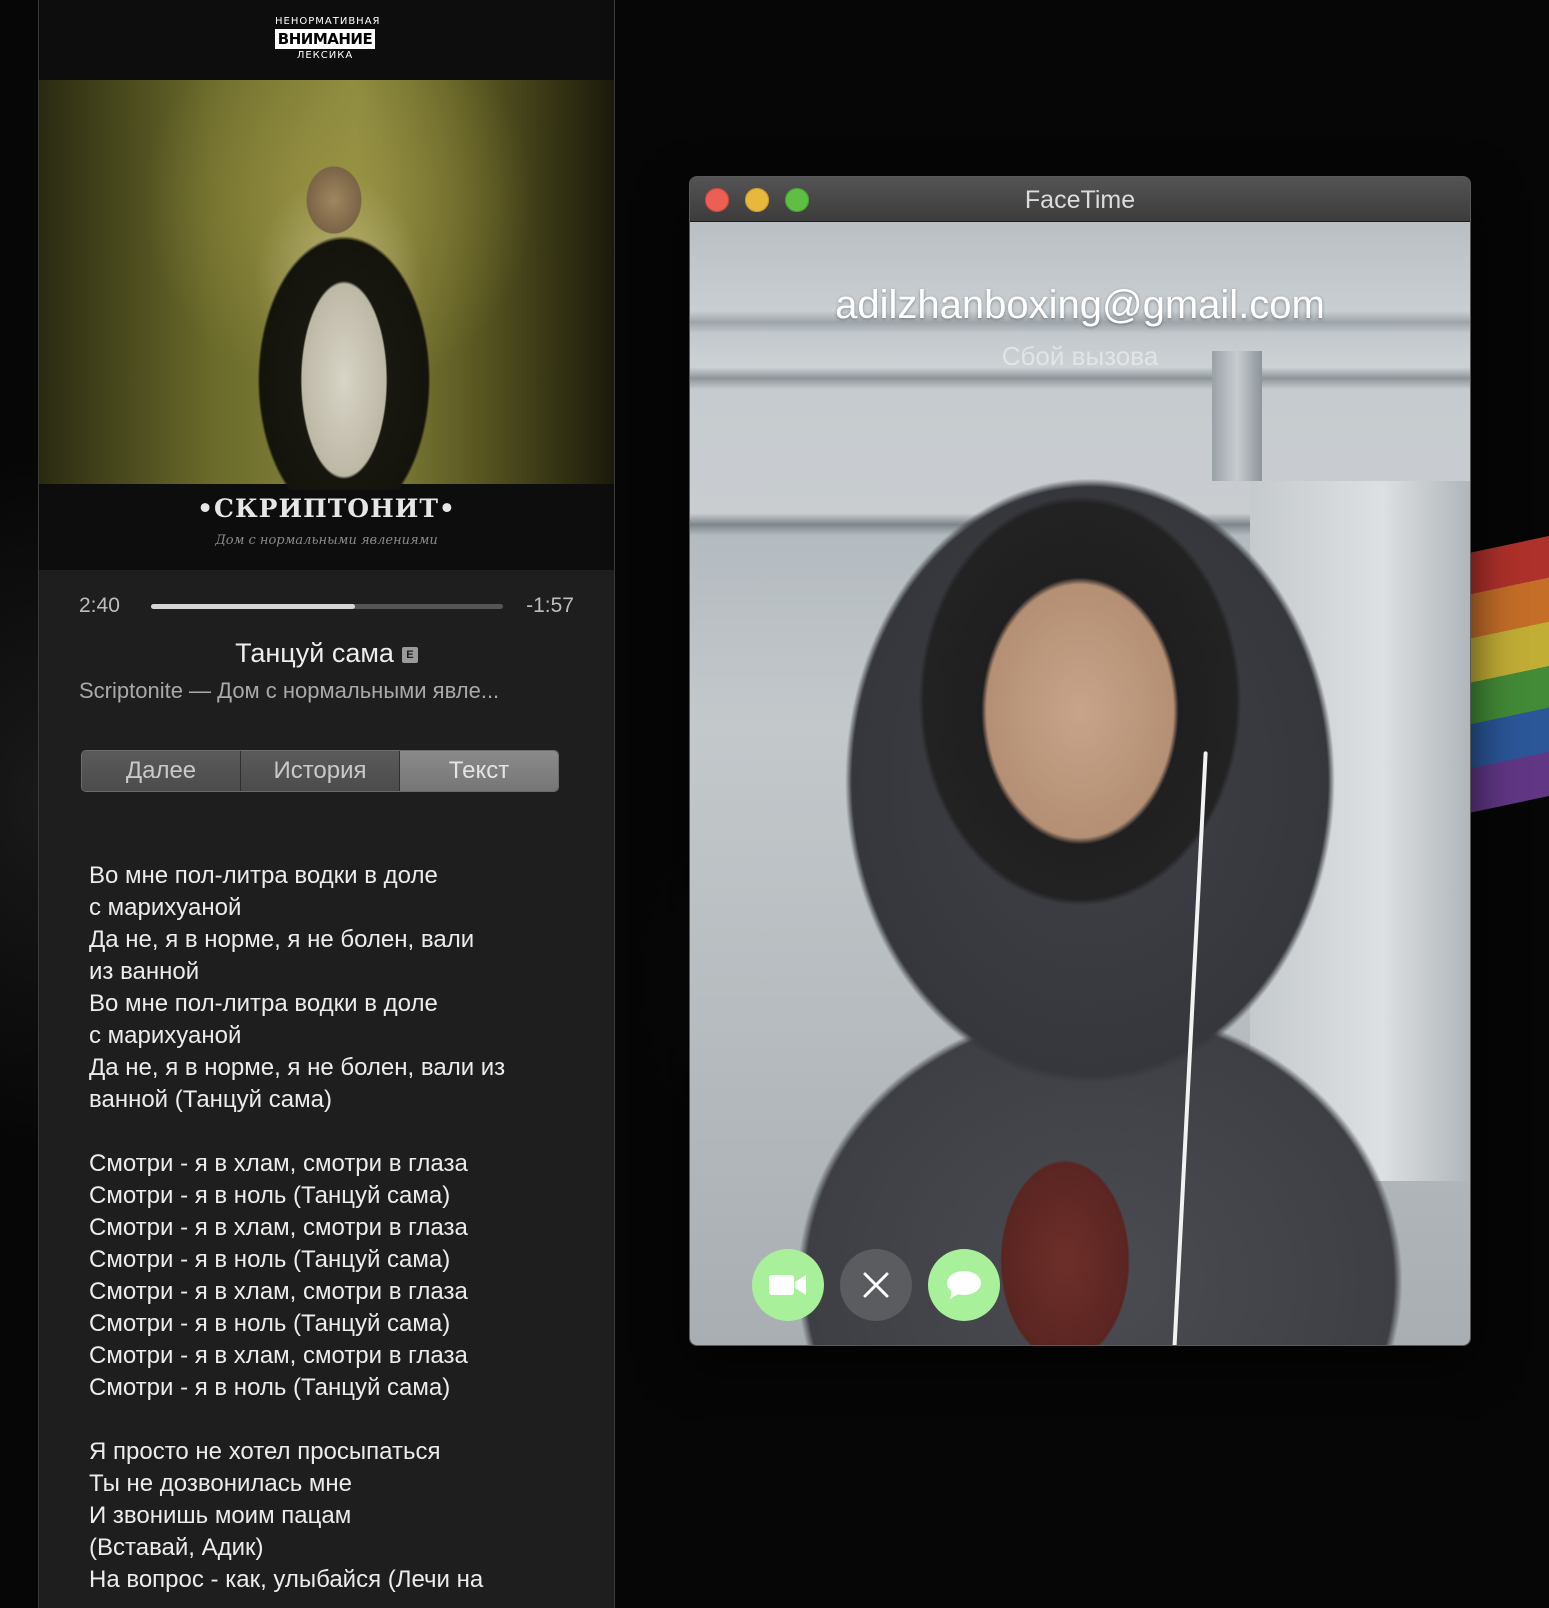 This screenshot has width=1549, height=1608. Describe the element at coordinates (326, 508) in the screenshot. I see `artwork-brand-logo: •СКРИПТОНИТ•` at that location.